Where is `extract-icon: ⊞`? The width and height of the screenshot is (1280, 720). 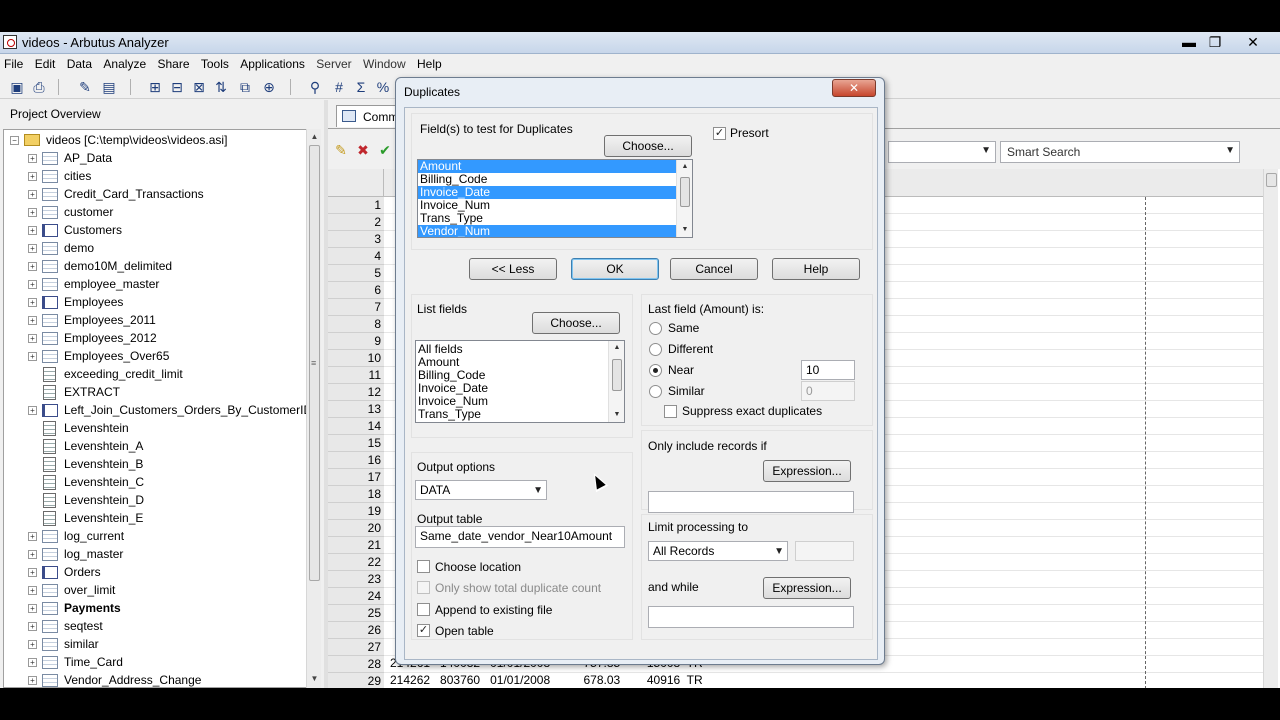
extract-icon: ⊞ is located at coordinates (155, 87).